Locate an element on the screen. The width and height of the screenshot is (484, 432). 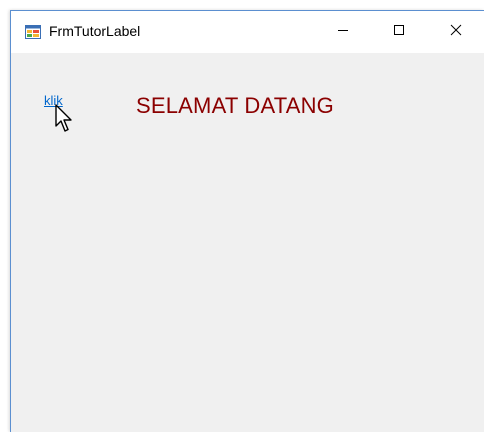
close-icon is located at coordinates (456, 32).